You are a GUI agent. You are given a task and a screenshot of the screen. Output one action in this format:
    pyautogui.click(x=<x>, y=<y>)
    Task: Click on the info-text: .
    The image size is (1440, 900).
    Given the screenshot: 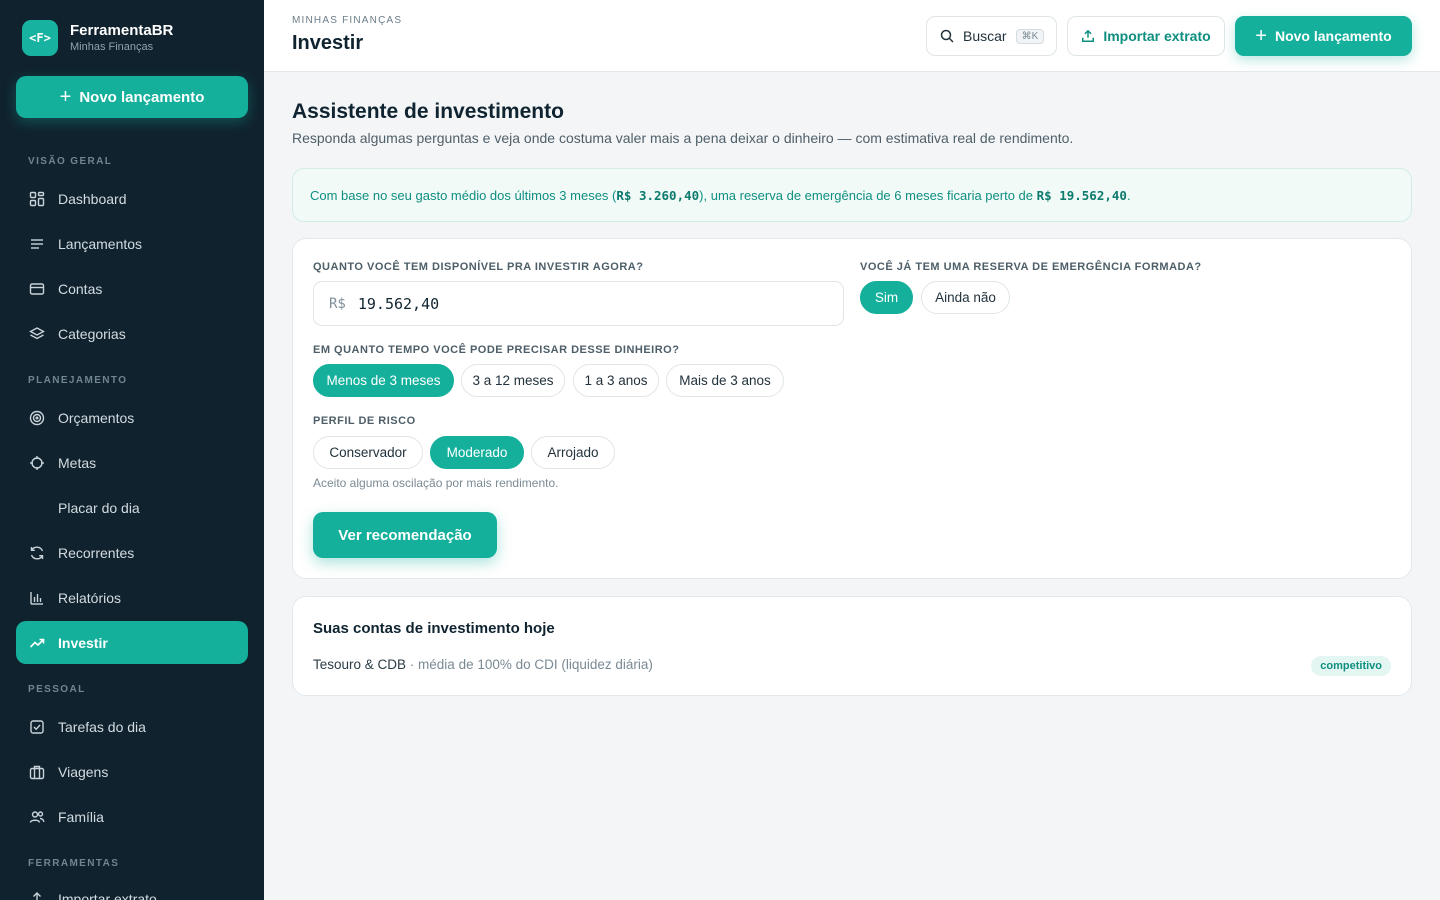 What is the action you would take?
    pyautogui.click(x=1128, y=195)
    